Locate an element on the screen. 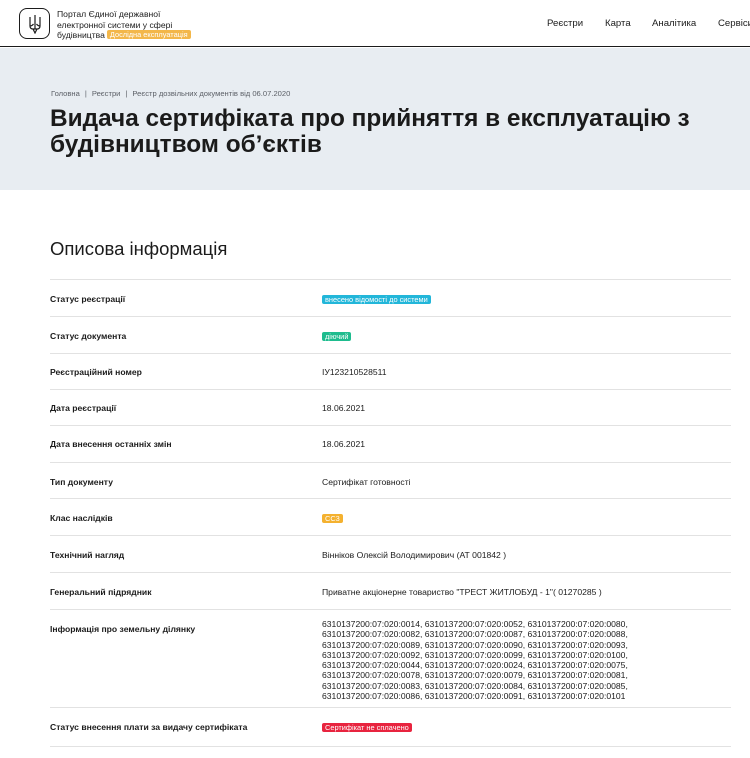 The height and width of the screenshot is (758, 750). status-badge: діючий is located at coordinates (337, 336).